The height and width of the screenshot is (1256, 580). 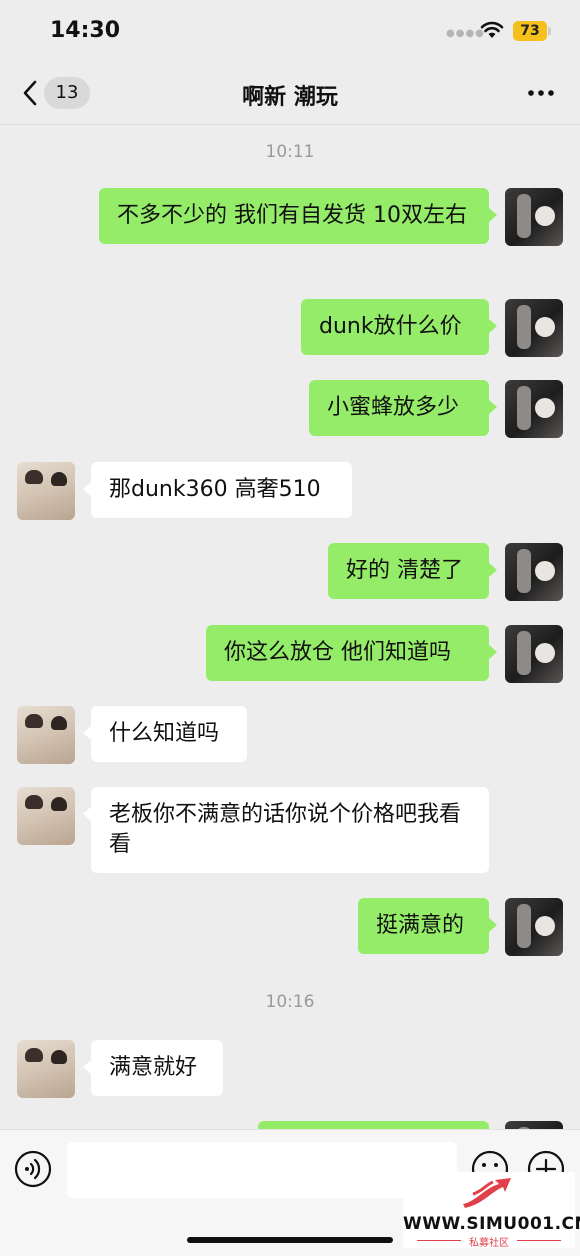 I want to click on watermark-rule, so click(x=539, y=1240).